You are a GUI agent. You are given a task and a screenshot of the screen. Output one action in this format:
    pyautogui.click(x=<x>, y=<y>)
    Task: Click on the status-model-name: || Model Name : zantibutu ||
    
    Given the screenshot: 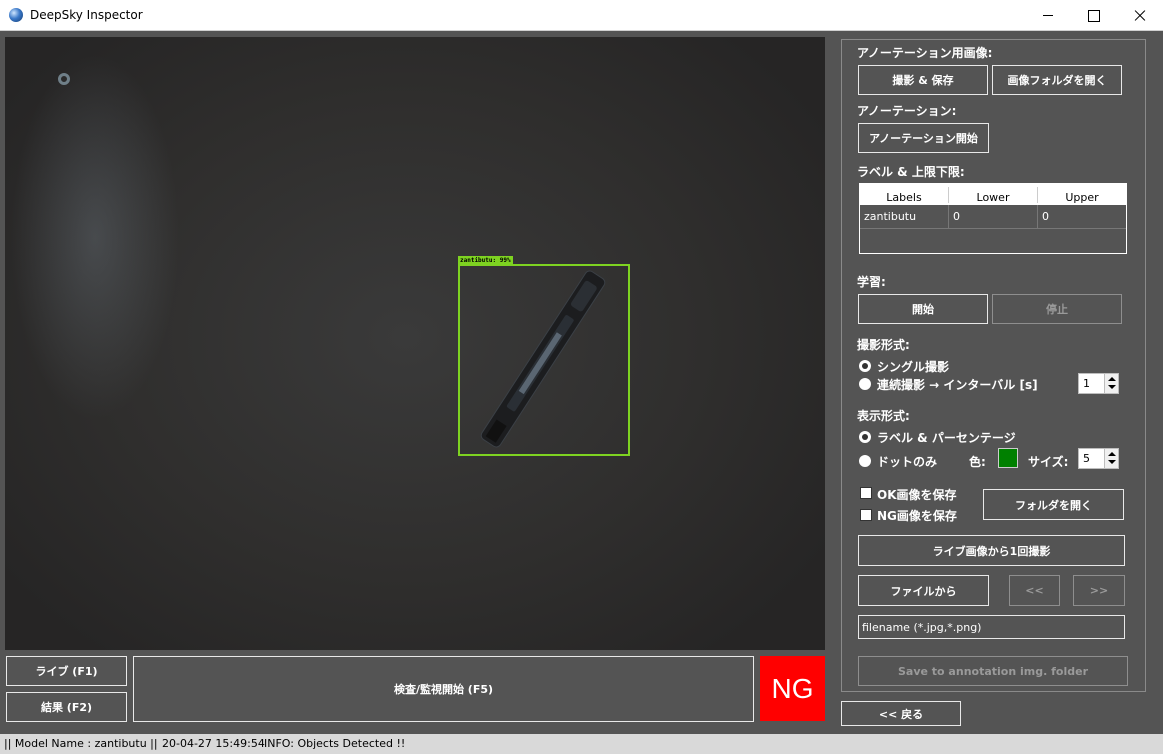 What is the action you would take?
    pyautogui.click(x=81, y=743)
    